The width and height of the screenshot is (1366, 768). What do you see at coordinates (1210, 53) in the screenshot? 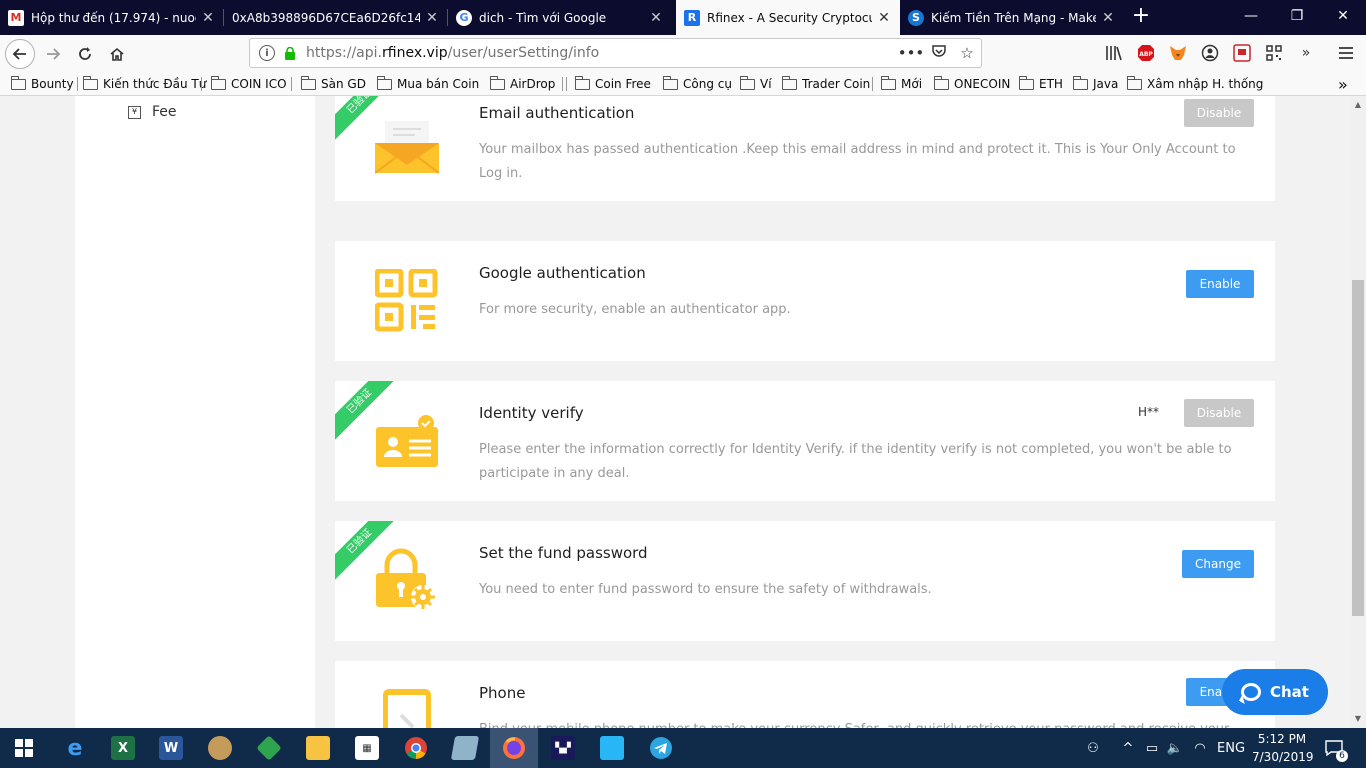
I see `account-icon` at bounding box center [1210, 53].